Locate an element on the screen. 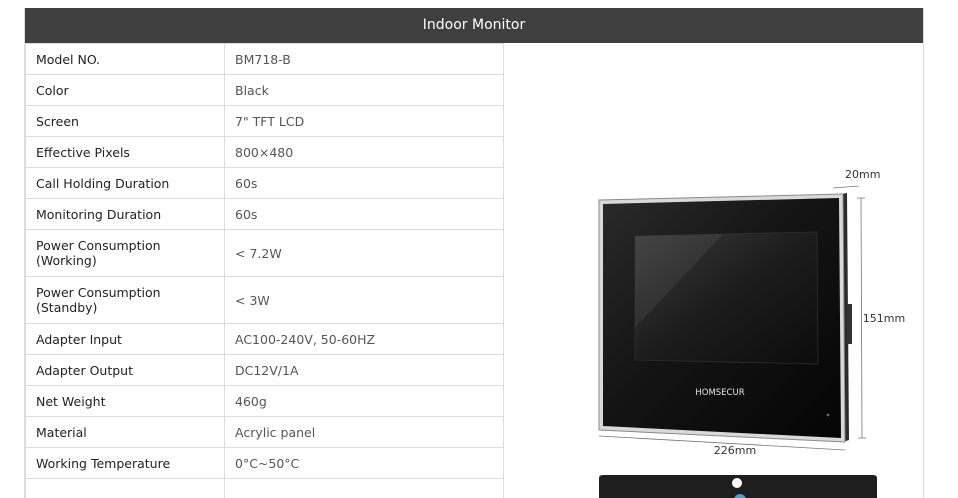 The image size is (958, 498). spec-key: Monitoring Duration is located at coordinates (125, 214).